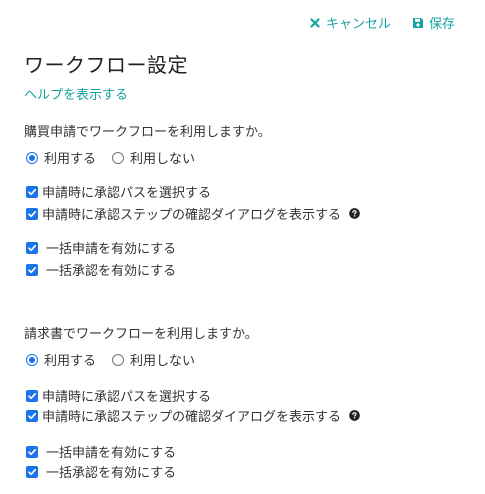 The width and height of the screenshot is (485, 494). I want to click on save-button: 保存, so click(433, 22).